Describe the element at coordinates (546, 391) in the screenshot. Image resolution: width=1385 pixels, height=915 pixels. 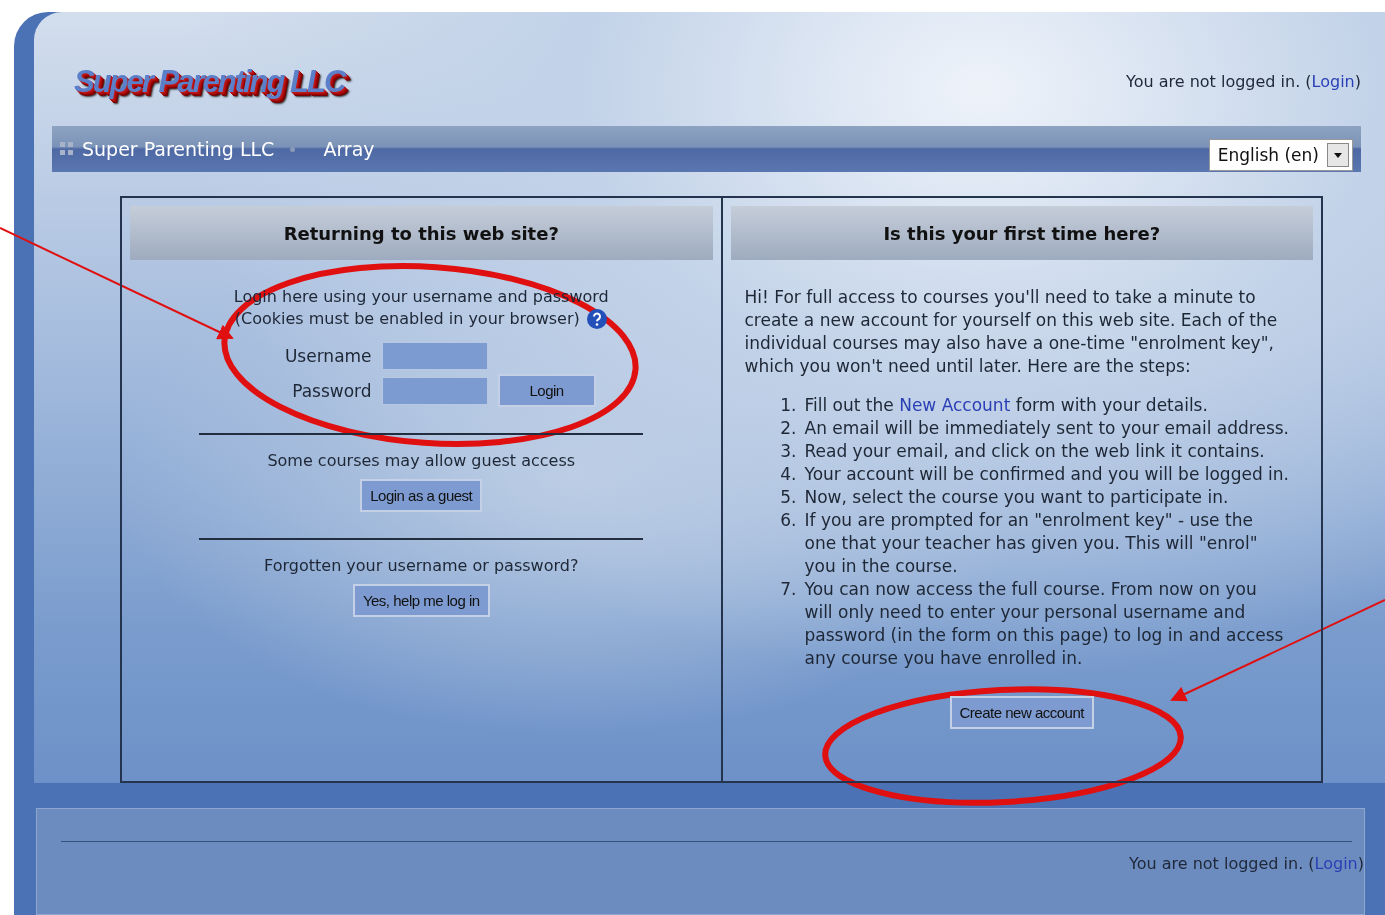
I see `login-button: Login` at that location.